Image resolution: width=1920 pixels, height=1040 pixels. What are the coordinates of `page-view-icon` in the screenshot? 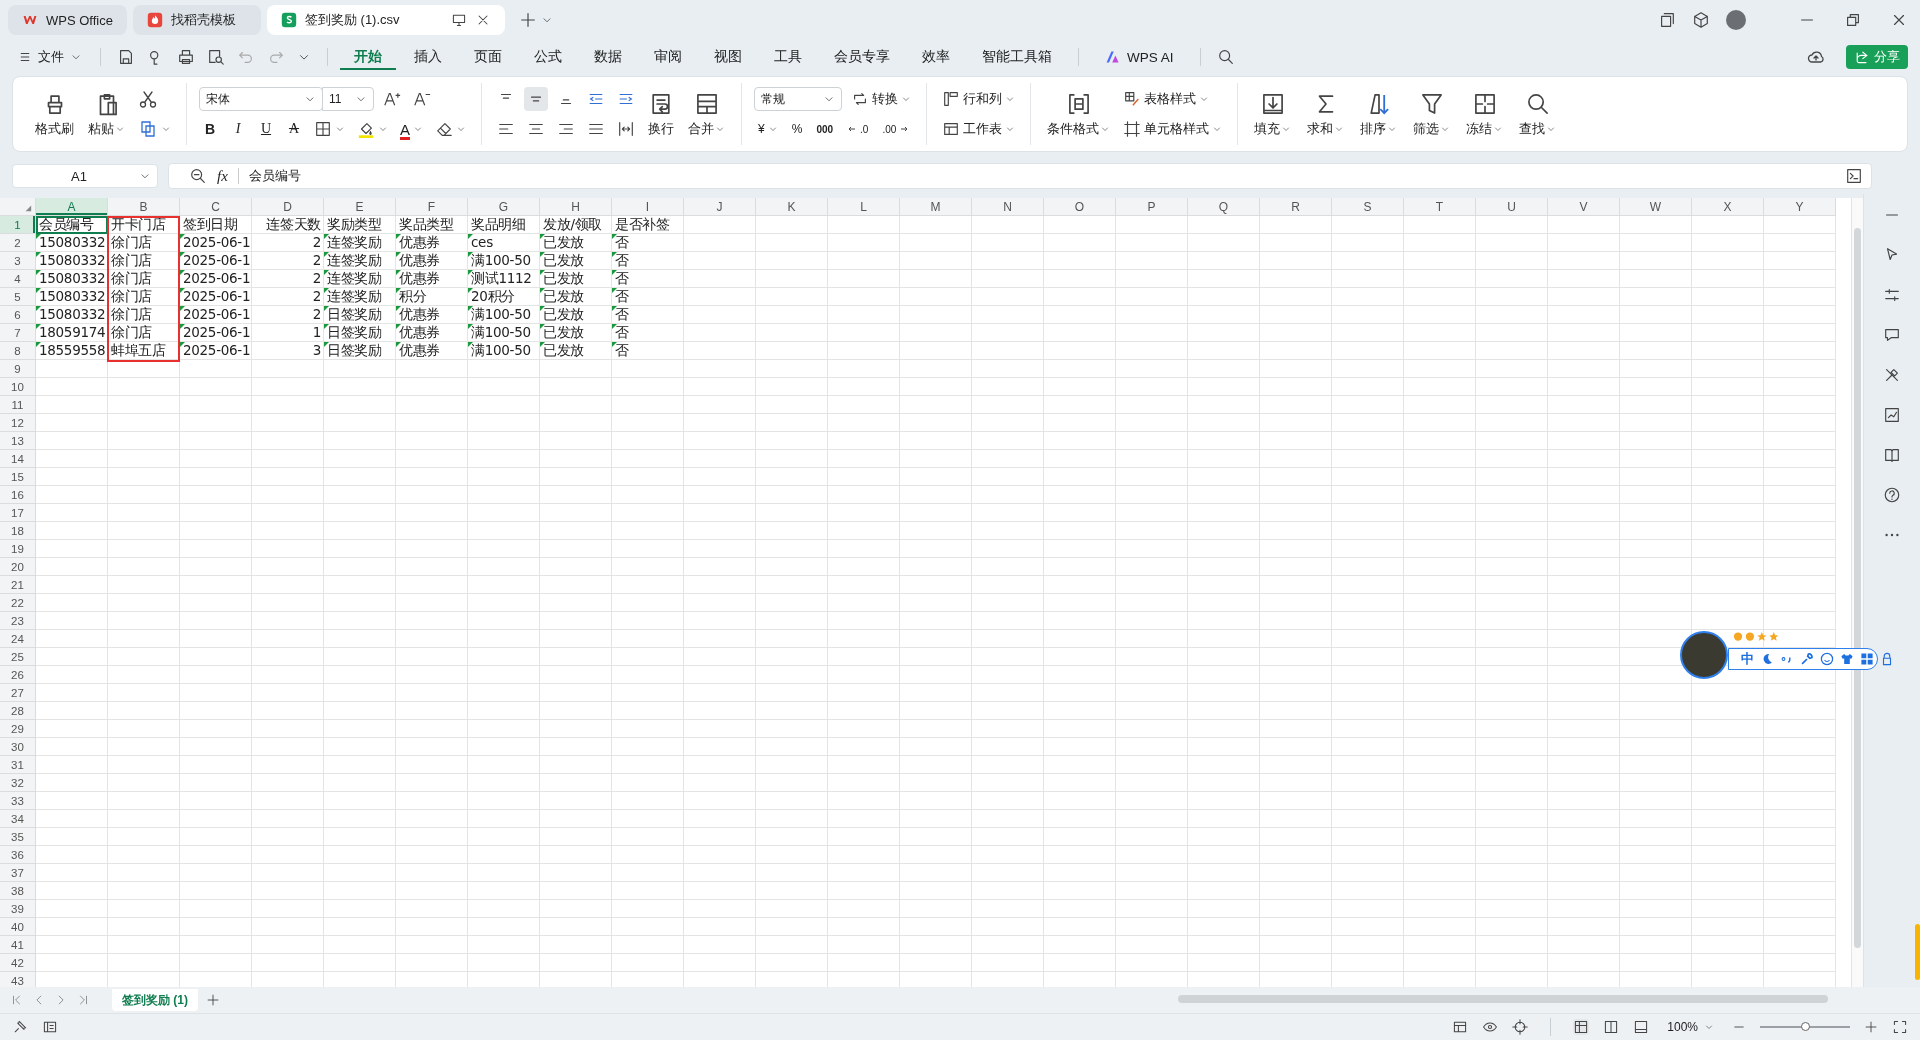 It's located at (1641, 1027).